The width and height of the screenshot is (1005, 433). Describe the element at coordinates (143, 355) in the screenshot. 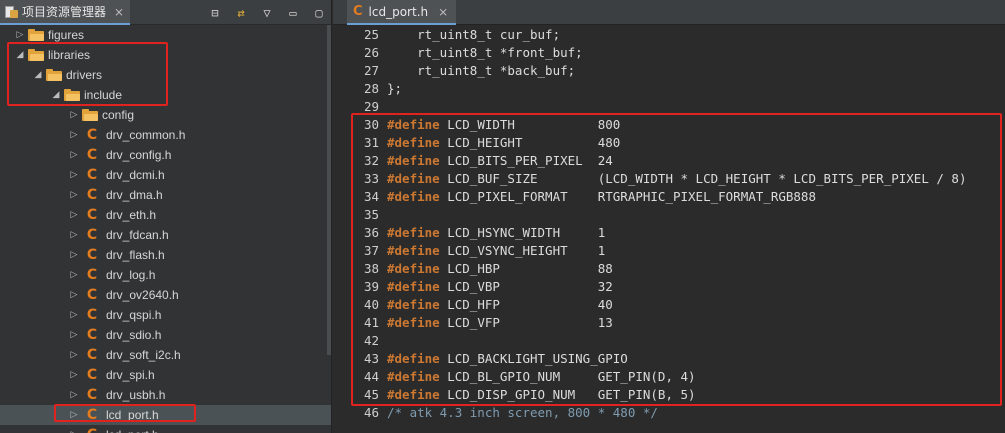

I see `tree-item-label: drv_soft_i2c.h` at that location.